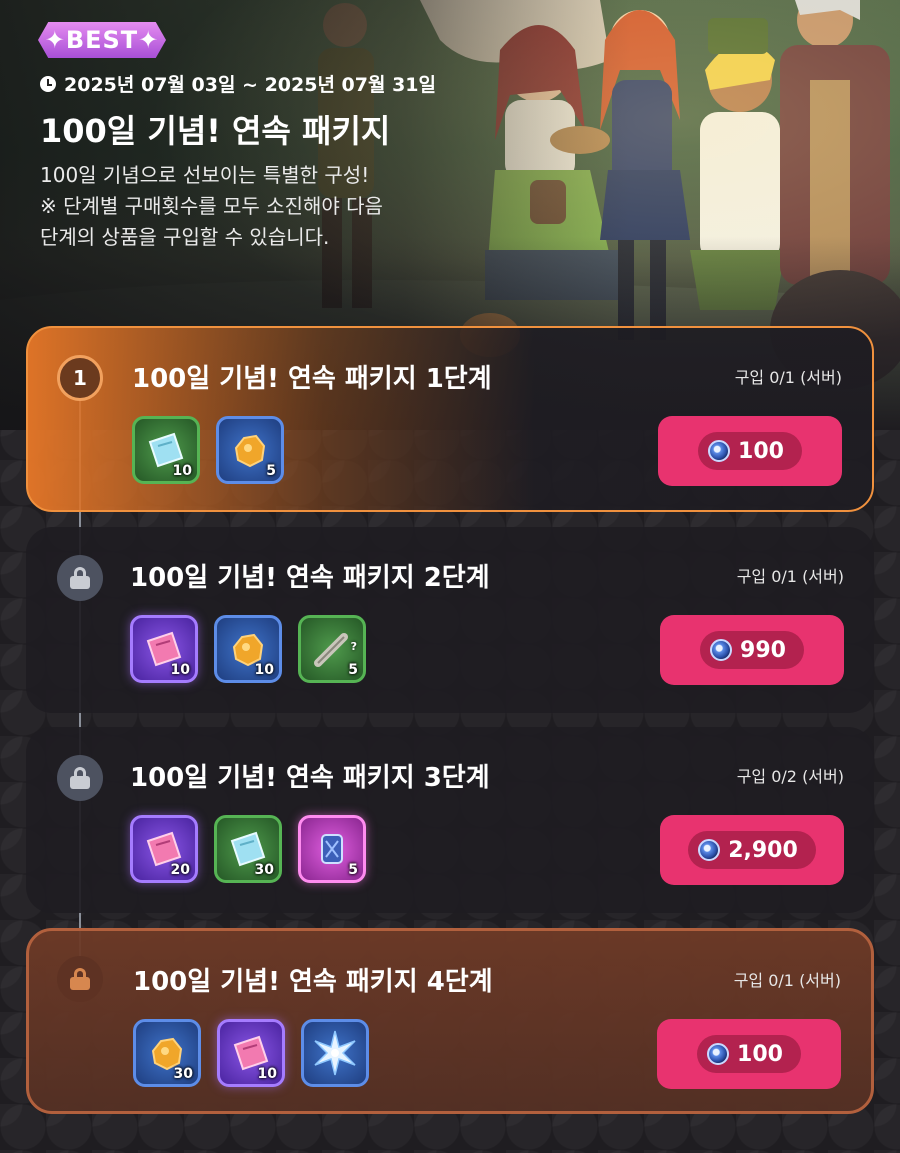 The width and height of the screenshot is (900, 1153). Describe the element at coordinates (211, 206) in the screenshot. I see `description-line: ※ 단계별 구매횟수를 모두 소진해야 다음` at that location.